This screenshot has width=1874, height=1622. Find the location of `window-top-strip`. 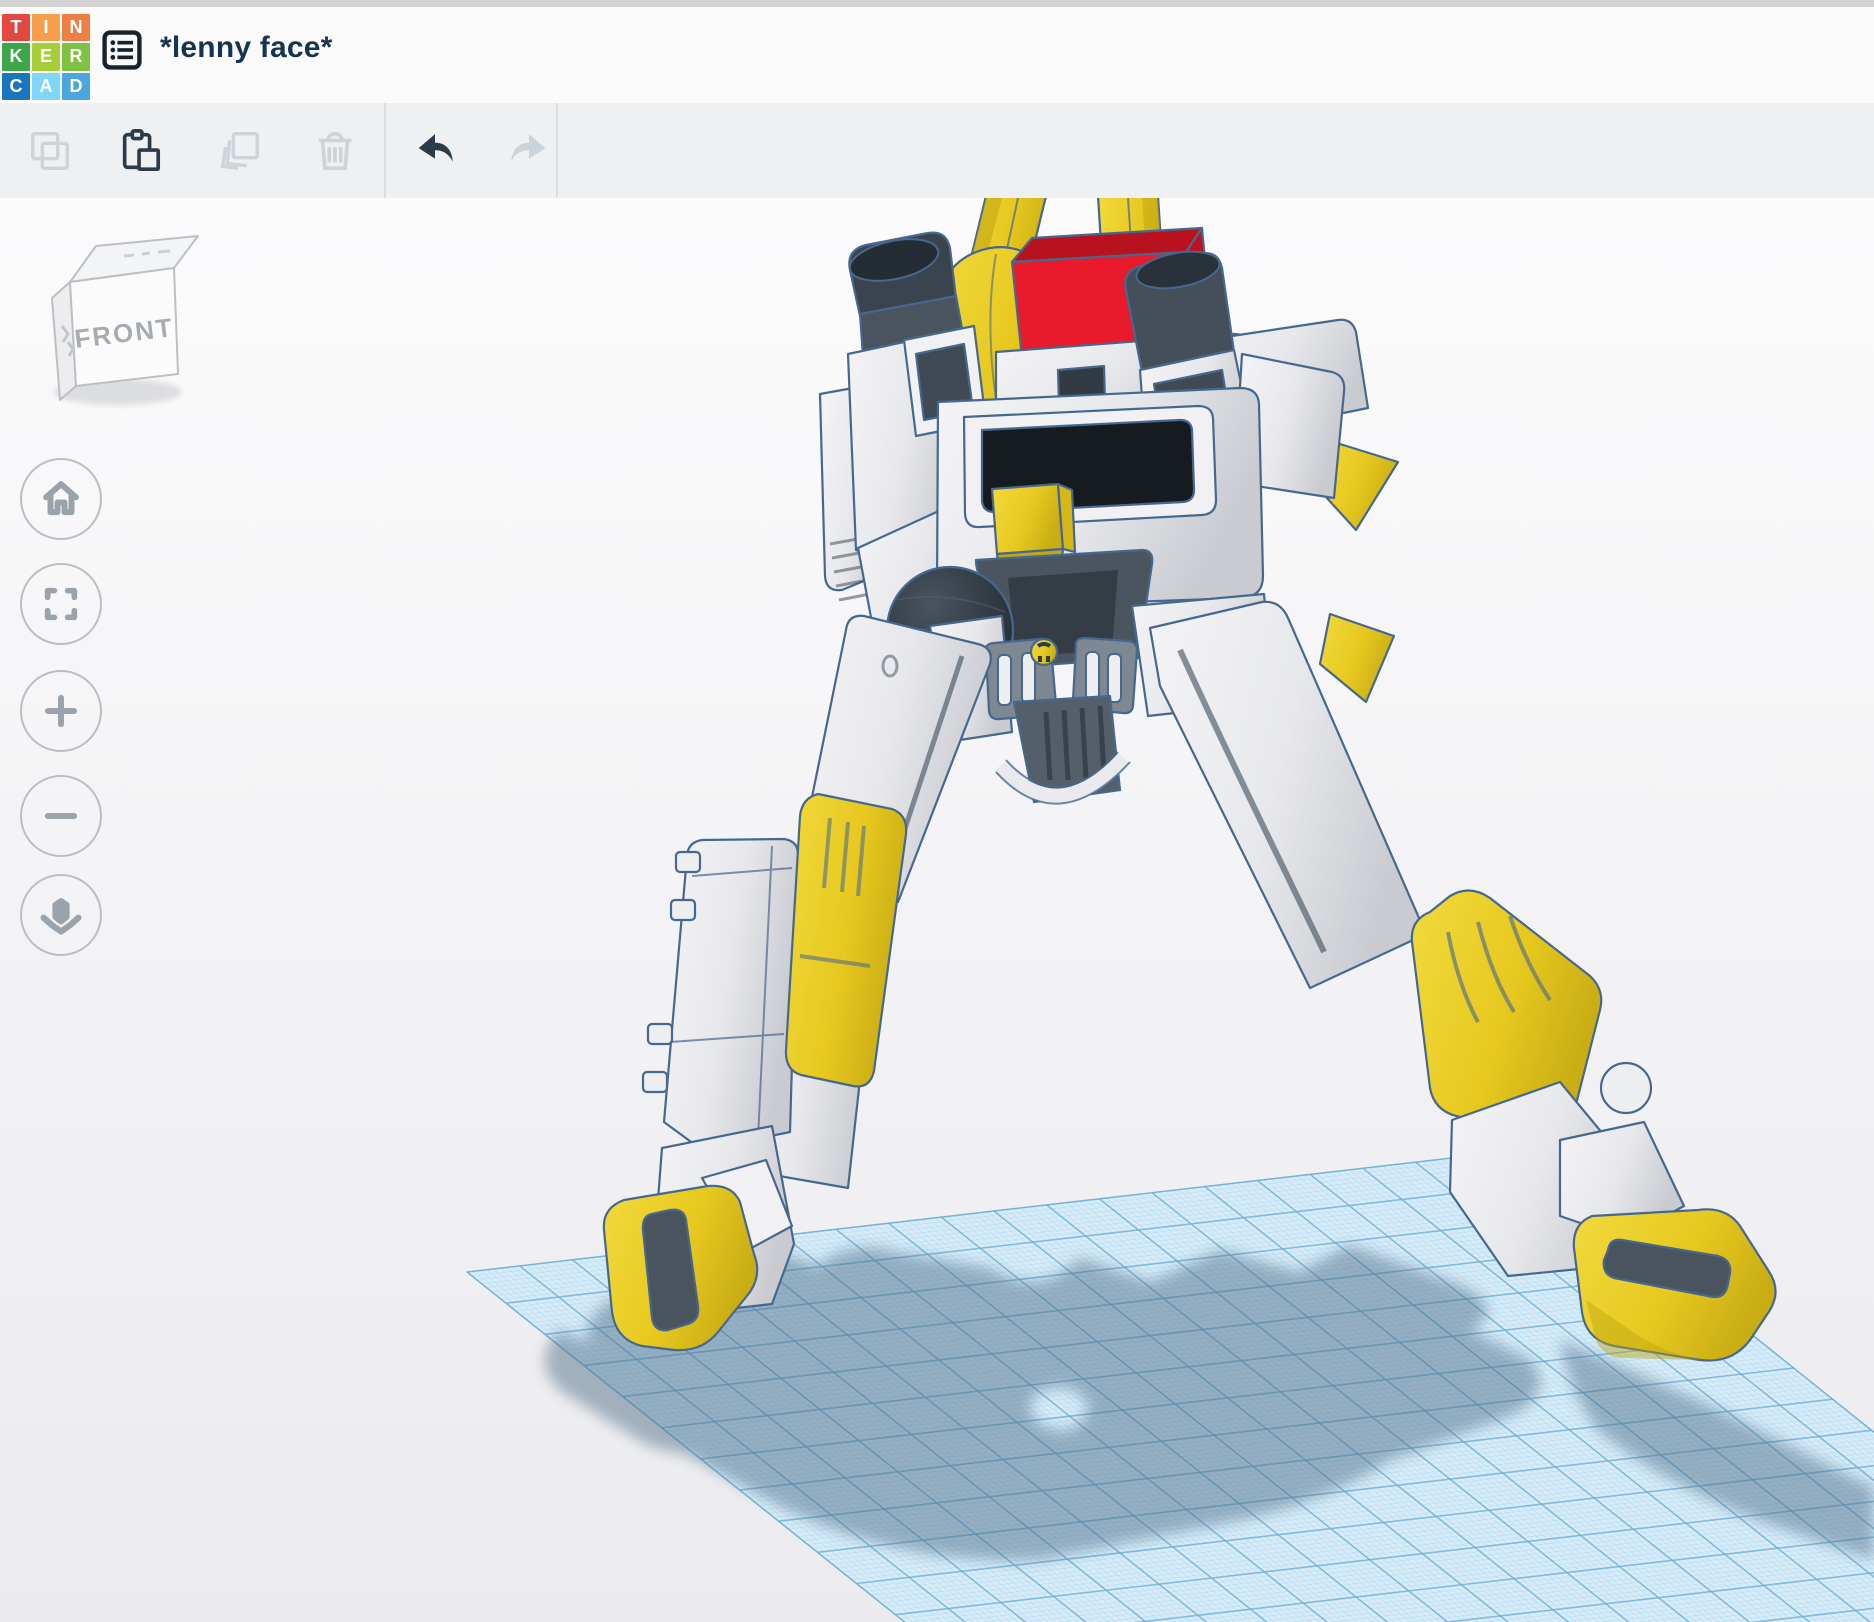

window-top-strip is located at coordinates (937, 3).